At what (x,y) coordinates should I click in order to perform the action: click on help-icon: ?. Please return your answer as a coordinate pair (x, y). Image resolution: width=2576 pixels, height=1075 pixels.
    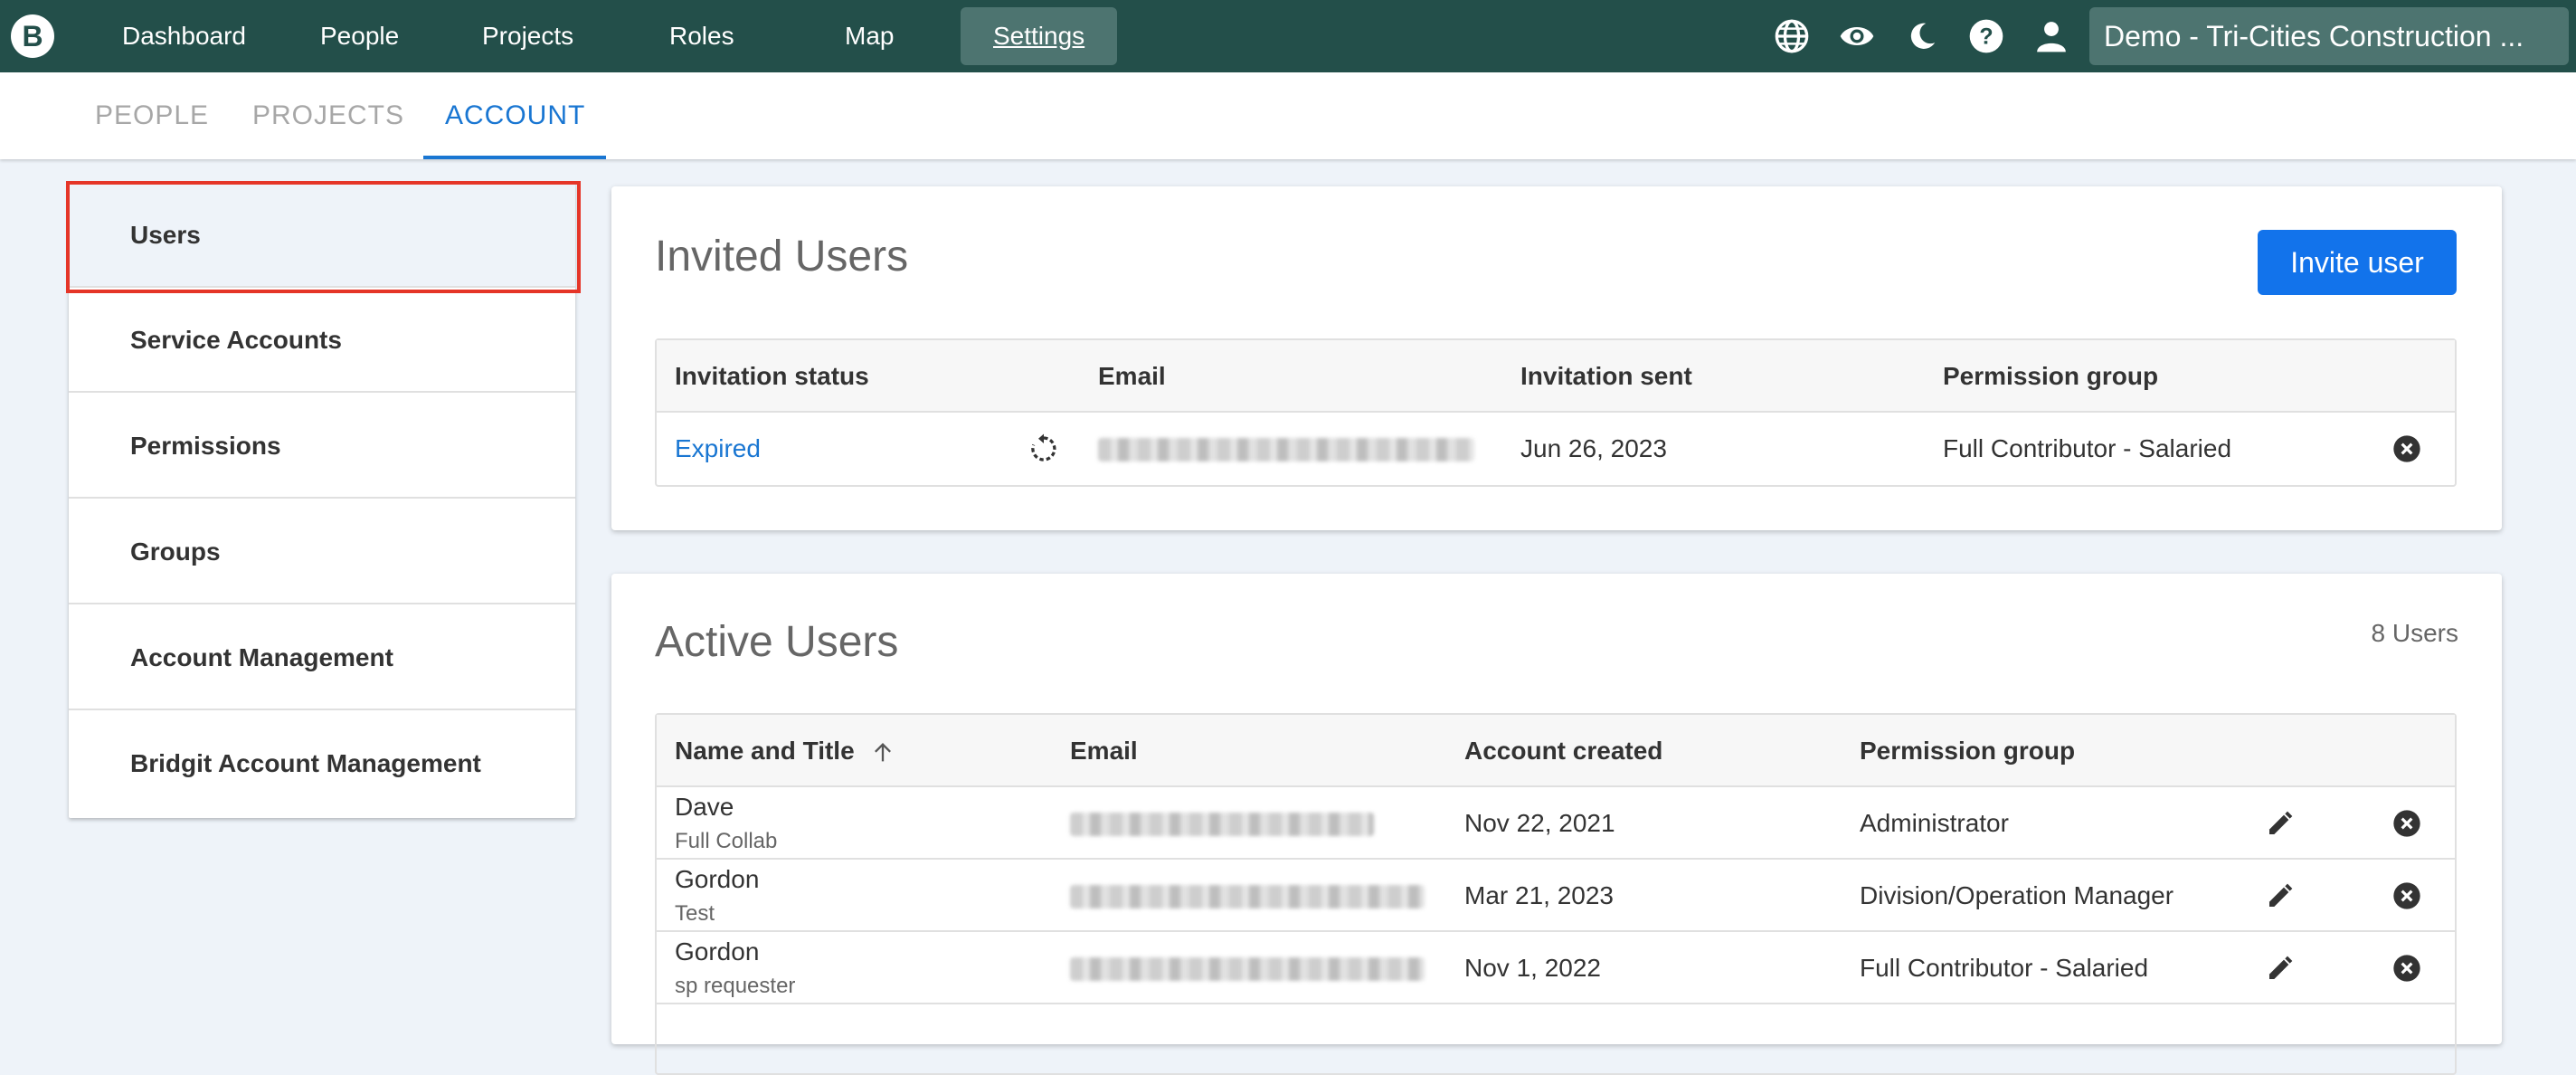
    Looking at the image, I should click on (1986, 36).